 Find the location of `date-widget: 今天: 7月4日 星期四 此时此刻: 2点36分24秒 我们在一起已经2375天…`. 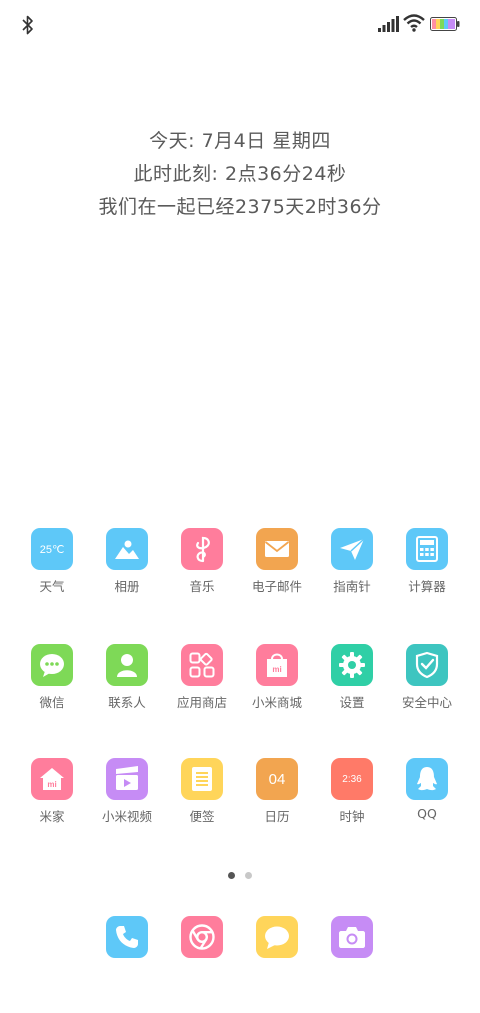

date-widget: 今天: 7月4日 星期四 此时此刻: 2点36分24秒 我们在一起已经2375天… is located at coordinates (240, 174).